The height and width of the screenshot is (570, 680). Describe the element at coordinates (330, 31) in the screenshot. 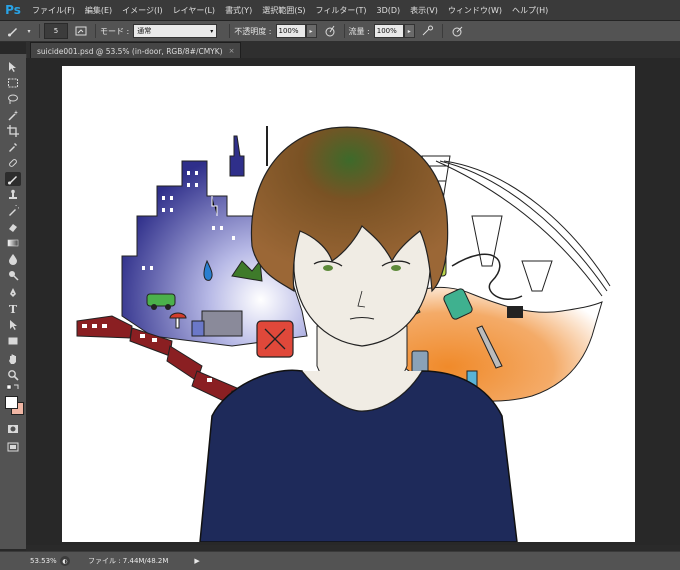

I see `pressure-opacity-icon` at that location.